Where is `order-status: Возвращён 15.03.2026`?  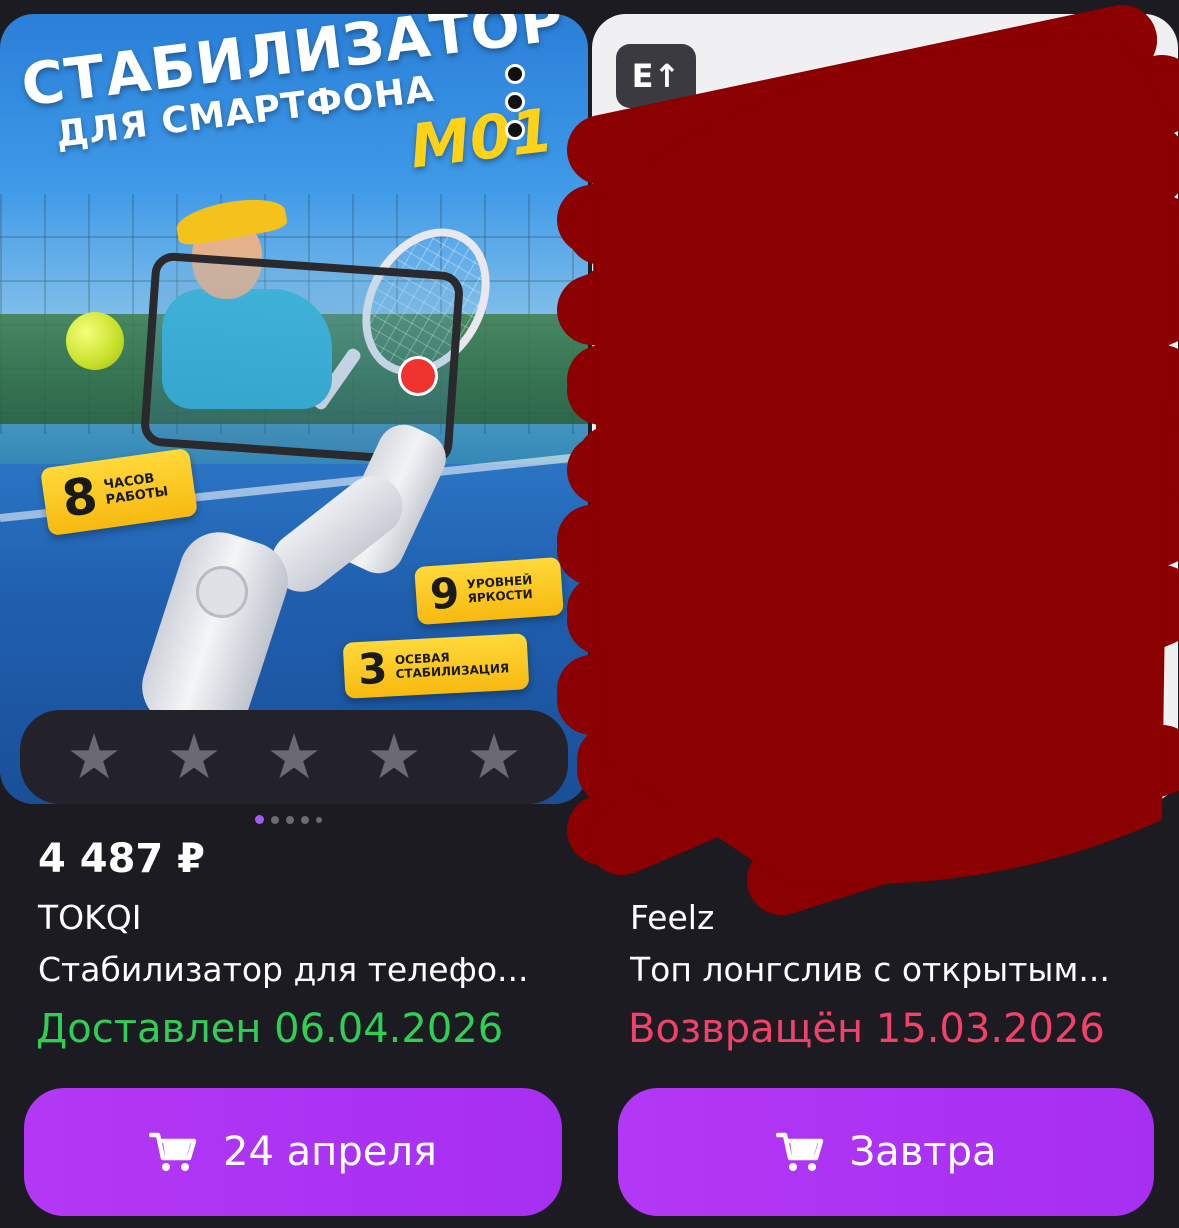 order-status: Возвращён 15.03.2026 is located at coordinates (866, 1029).